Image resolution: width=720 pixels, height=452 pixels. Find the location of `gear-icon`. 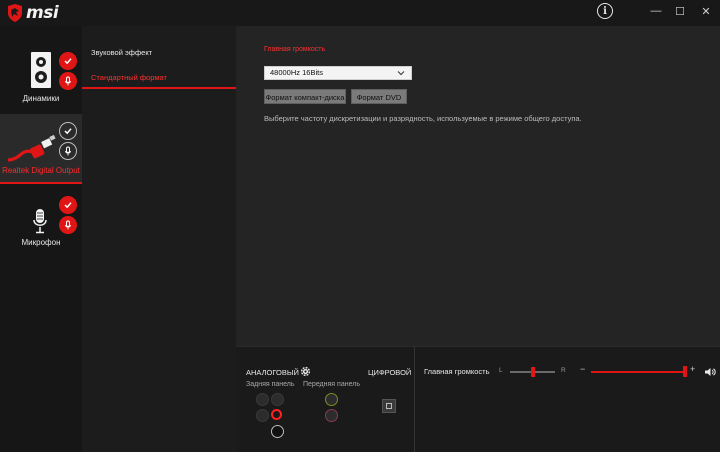

gear-icon is located at coordinates (305, 371).